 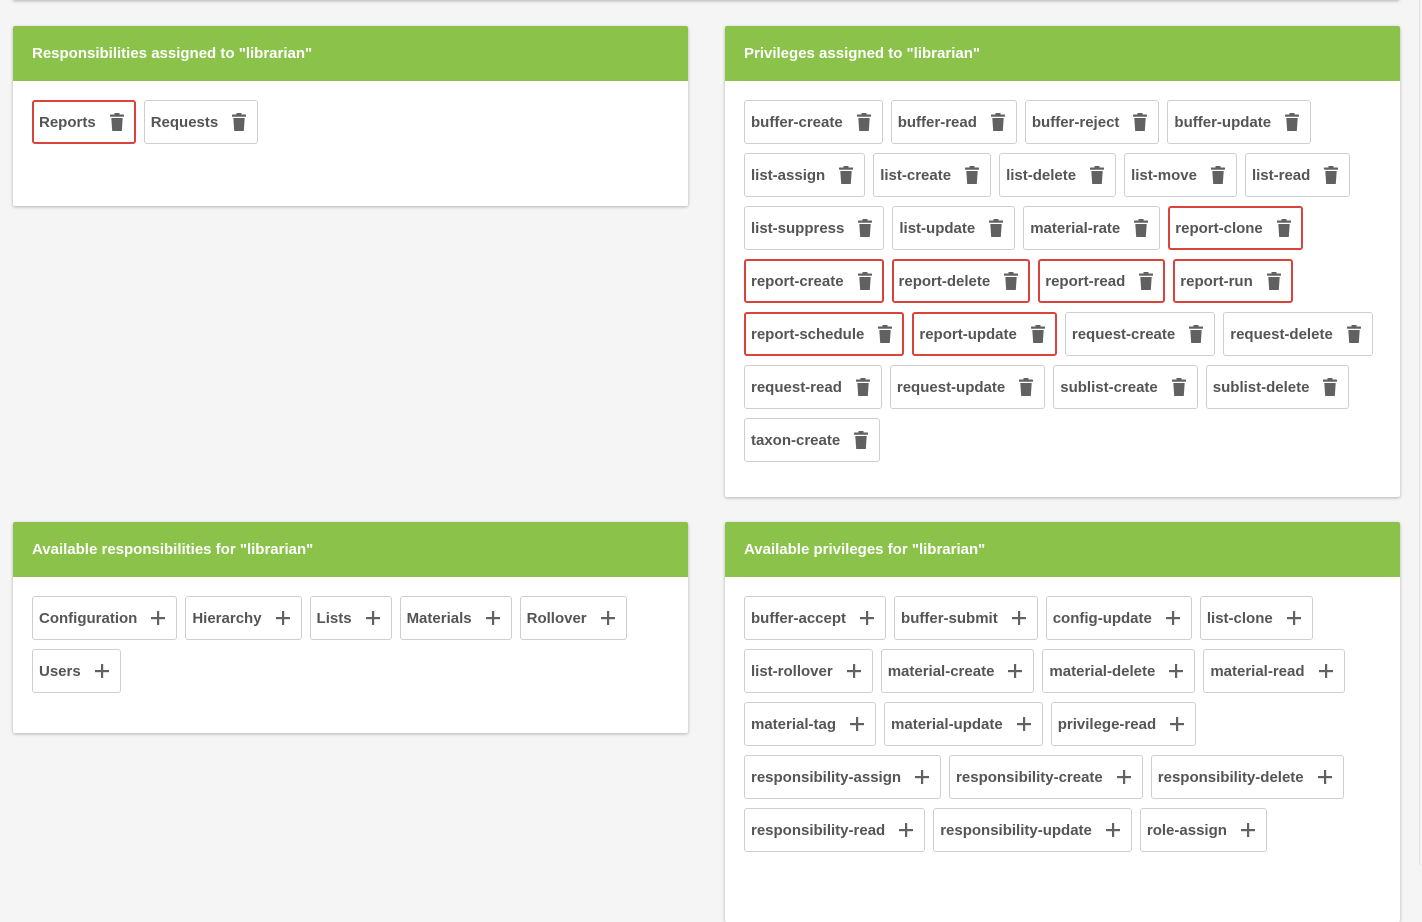 What do you see at coordinates (1109, 387) in the screenshot?
I see `chip-label: sublist-create` at bounding box center [1109, 387].